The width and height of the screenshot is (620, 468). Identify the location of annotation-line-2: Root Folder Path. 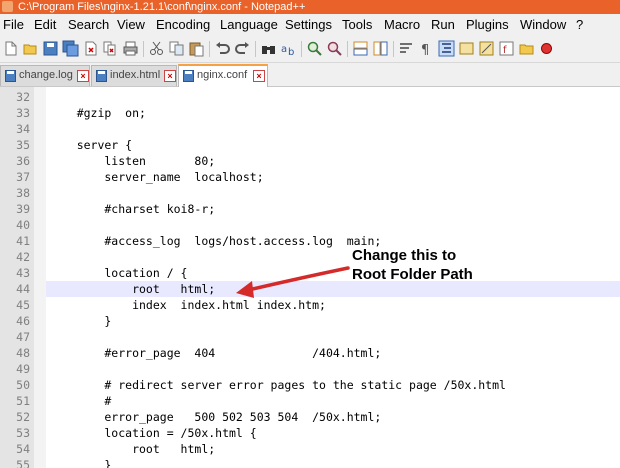
(412, 274).